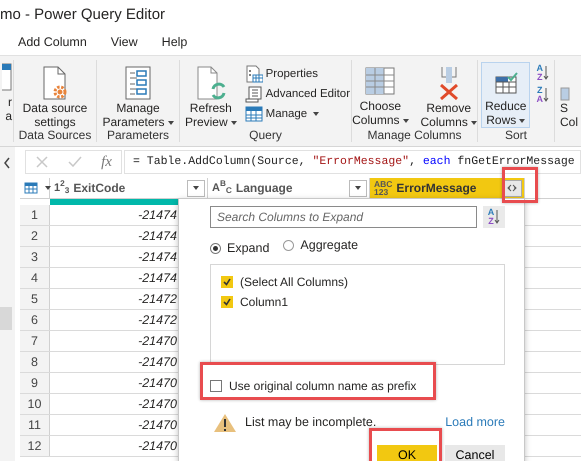 The height and width of the screenshot is (461, 581). Describe the element at coordinates (253, 74) in the screenshot. I see `properties-icon` at that location.